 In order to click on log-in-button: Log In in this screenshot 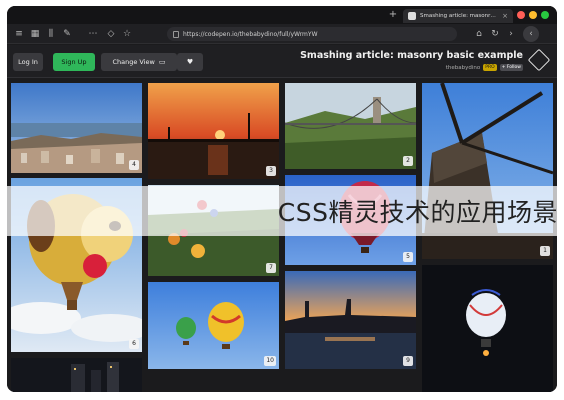, I will do `click(28, 62)`.